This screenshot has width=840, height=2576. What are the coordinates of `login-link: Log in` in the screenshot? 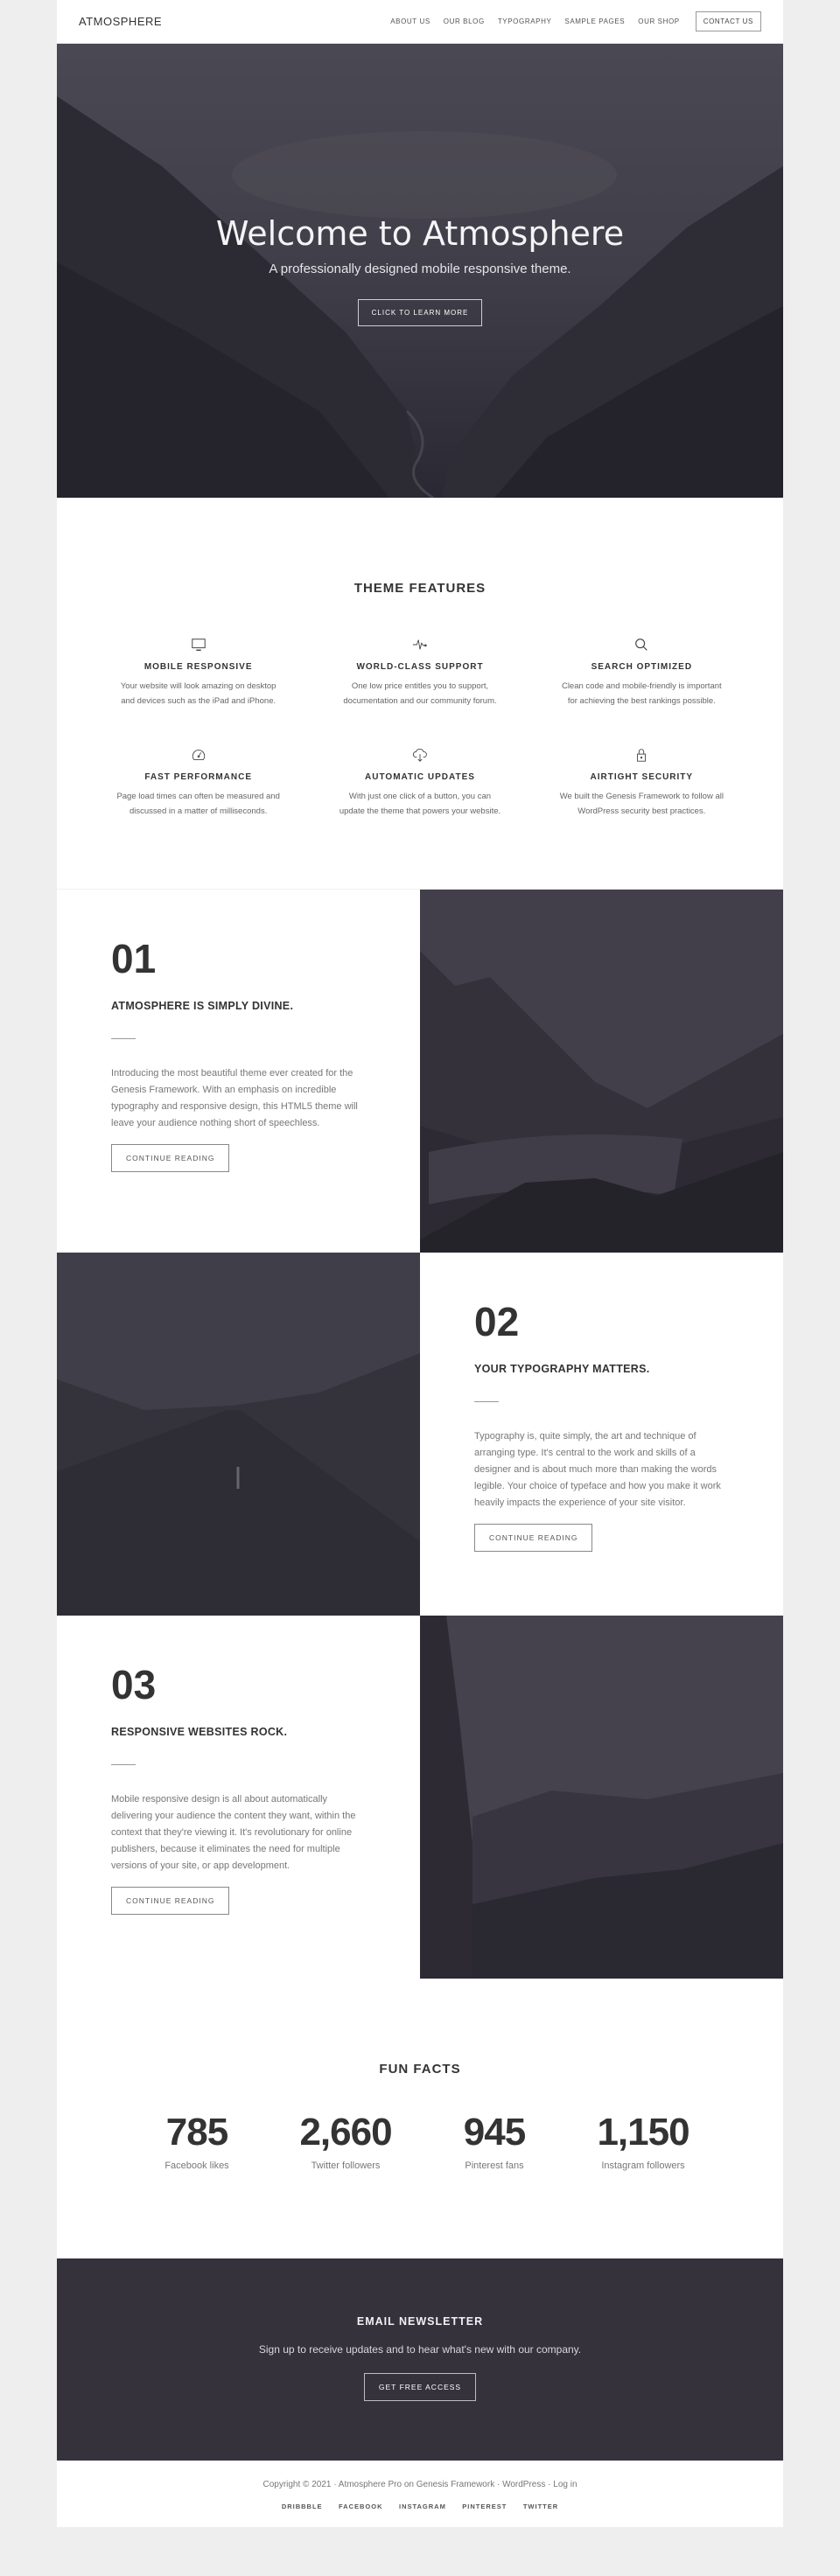 It's located at (565, 2484).